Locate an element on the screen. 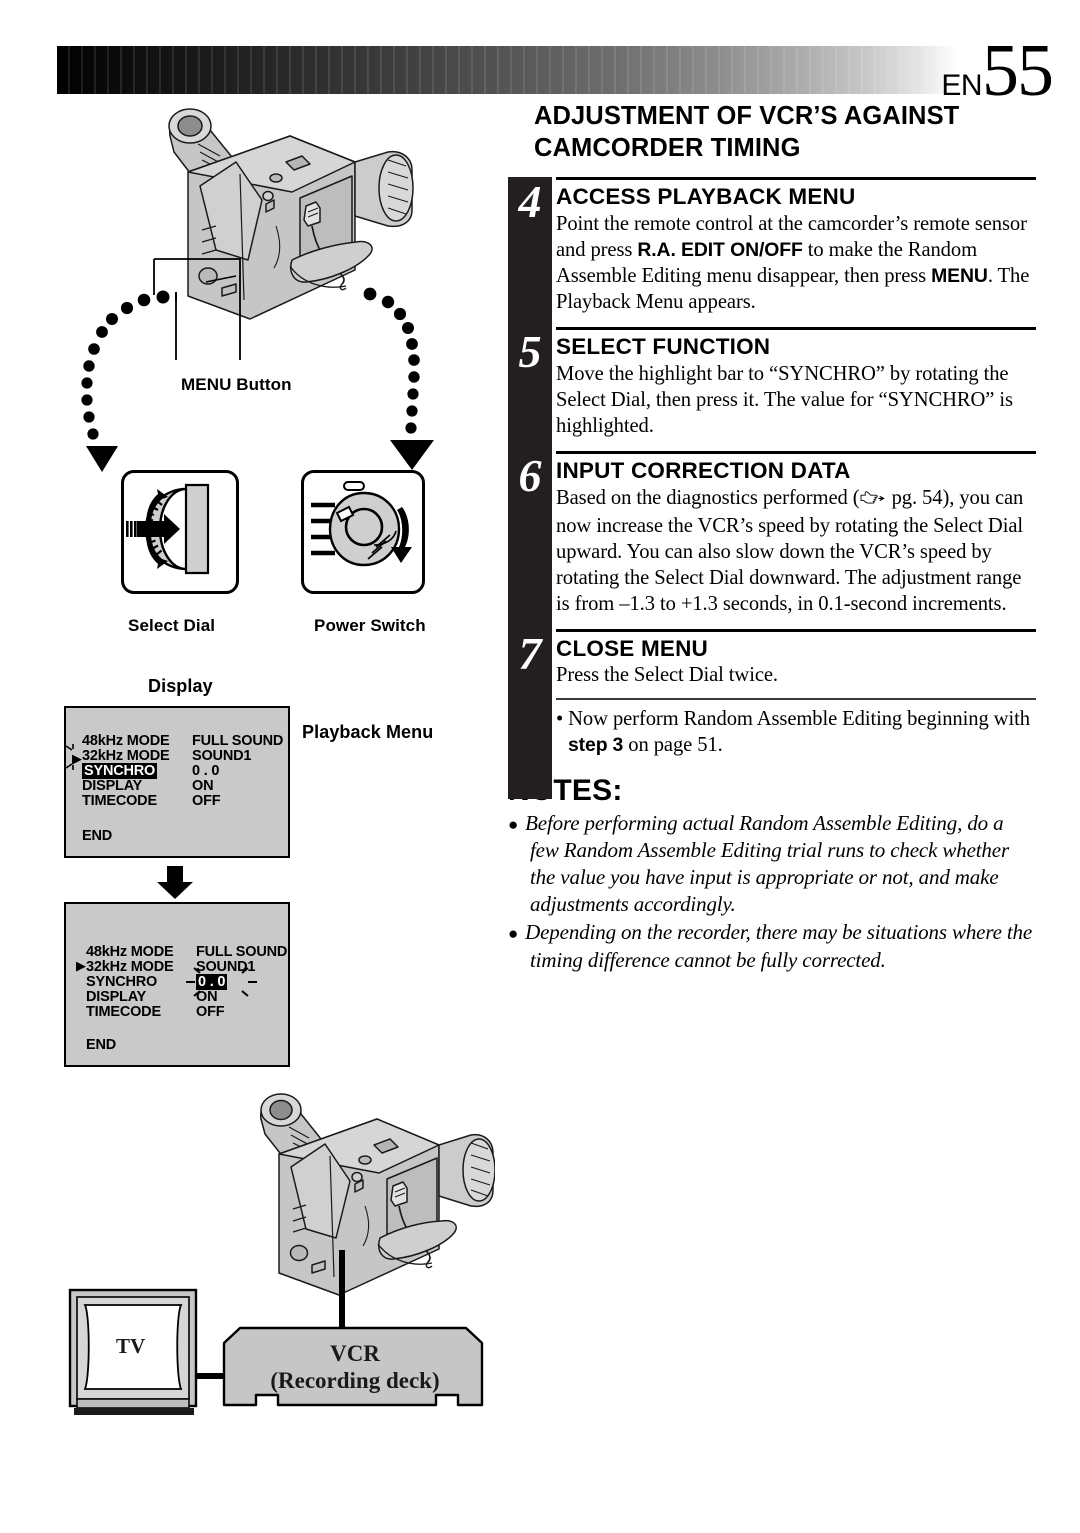 The width and height of the screenshot is (1080, 1533). step-6-reference: pg. 54) is located at coordinates (918, 497).